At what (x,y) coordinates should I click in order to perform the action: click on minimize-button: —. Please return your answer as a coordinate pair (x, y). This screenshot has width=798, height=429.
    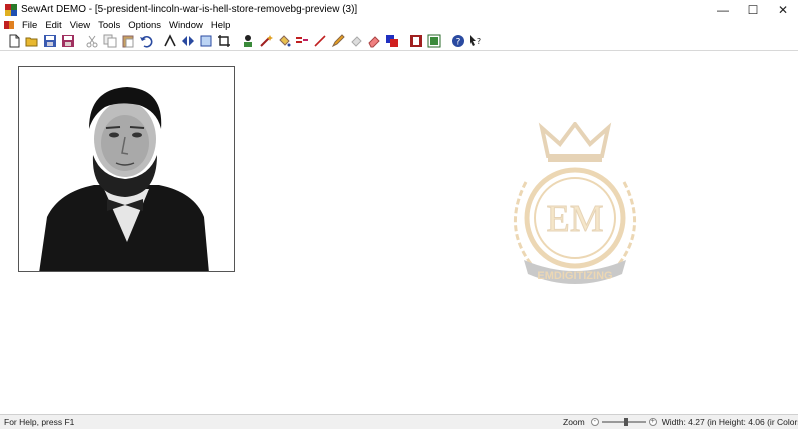
    Looking at the image, I should click on (723, 9).